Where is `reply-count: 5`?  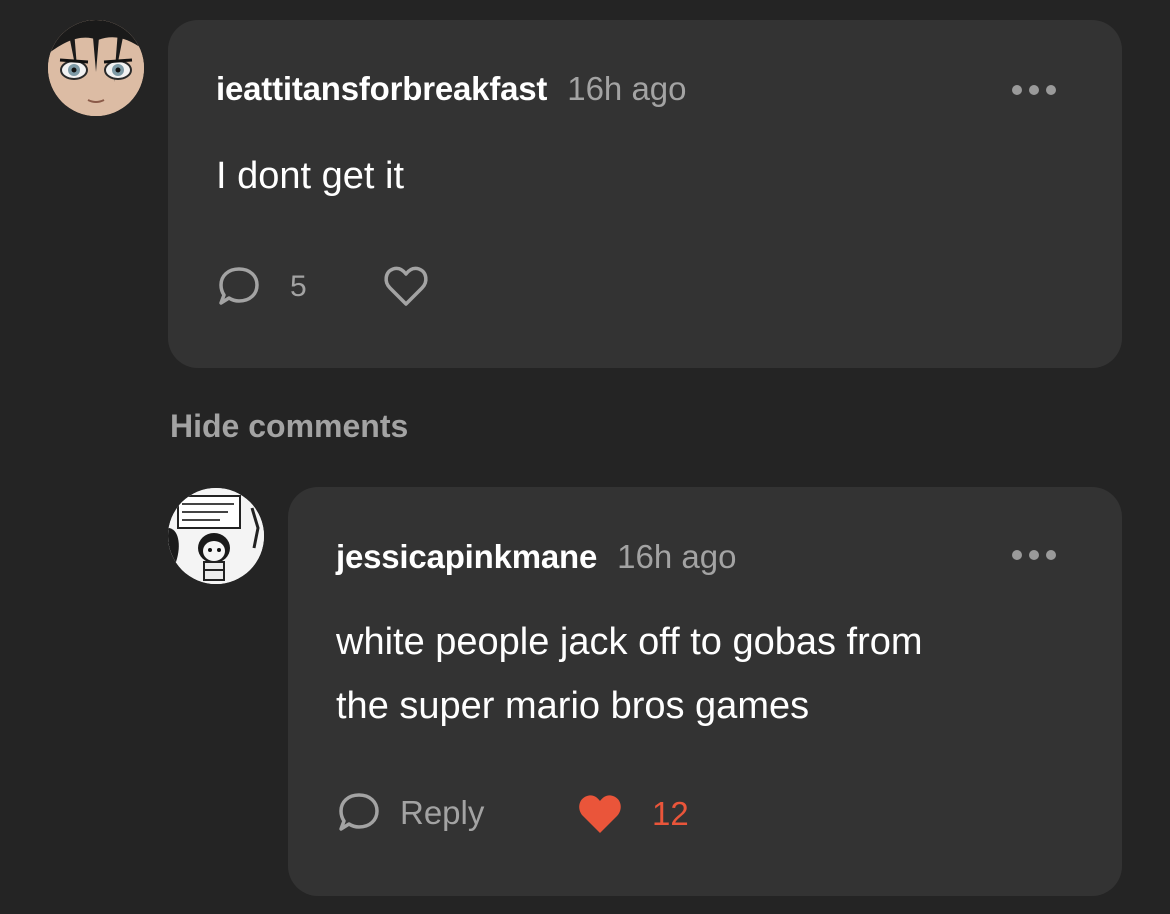
reply-count: 5 is located at coordinates (298, 286).